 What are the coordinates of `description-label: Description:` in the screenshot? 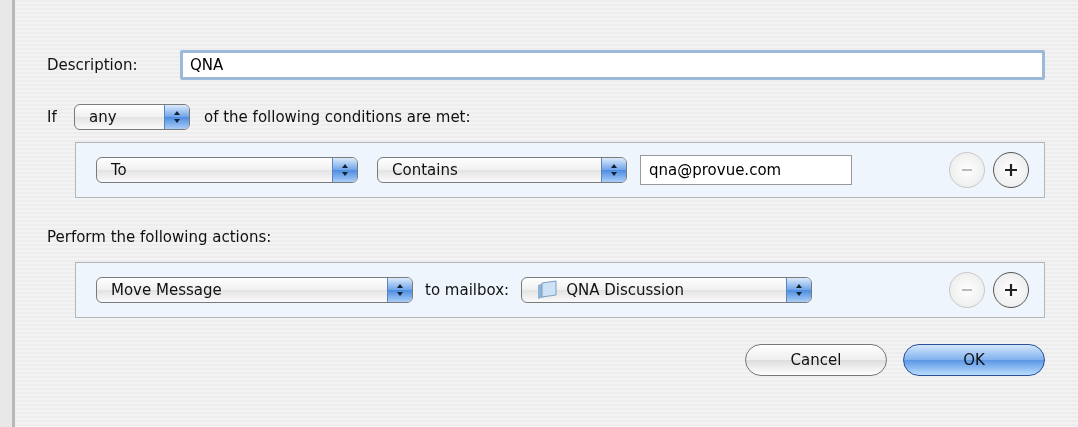 It's located at (93, 65).